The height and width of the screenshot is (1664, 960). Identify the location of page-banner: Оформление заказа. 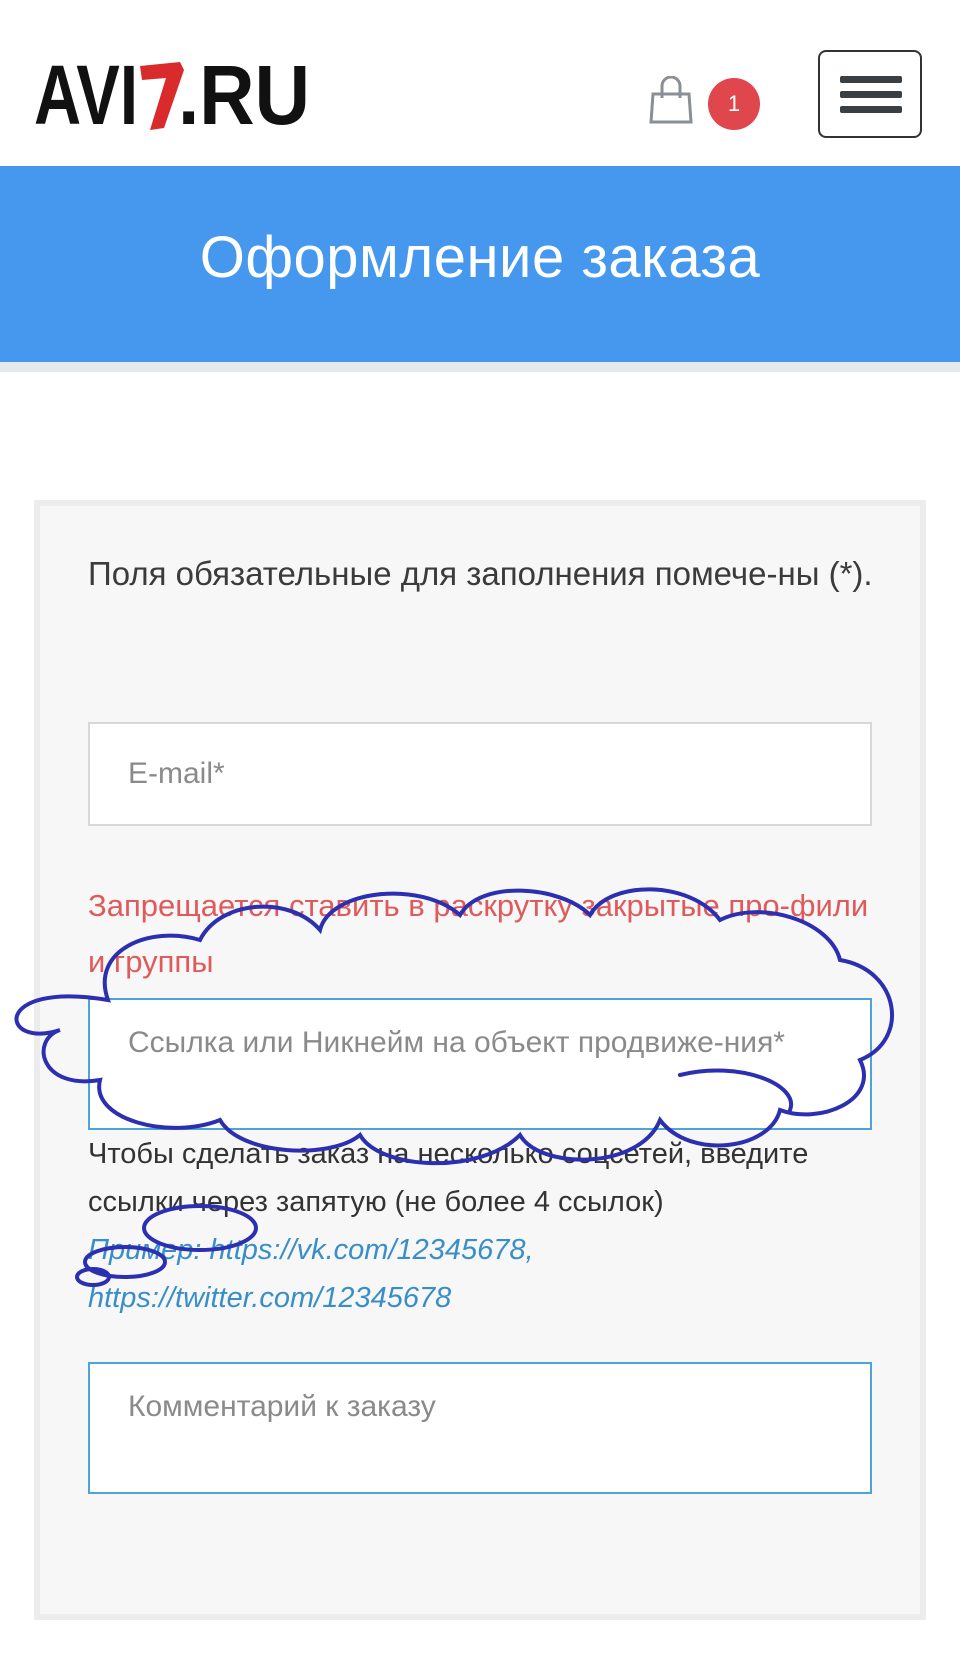
(480, 269).